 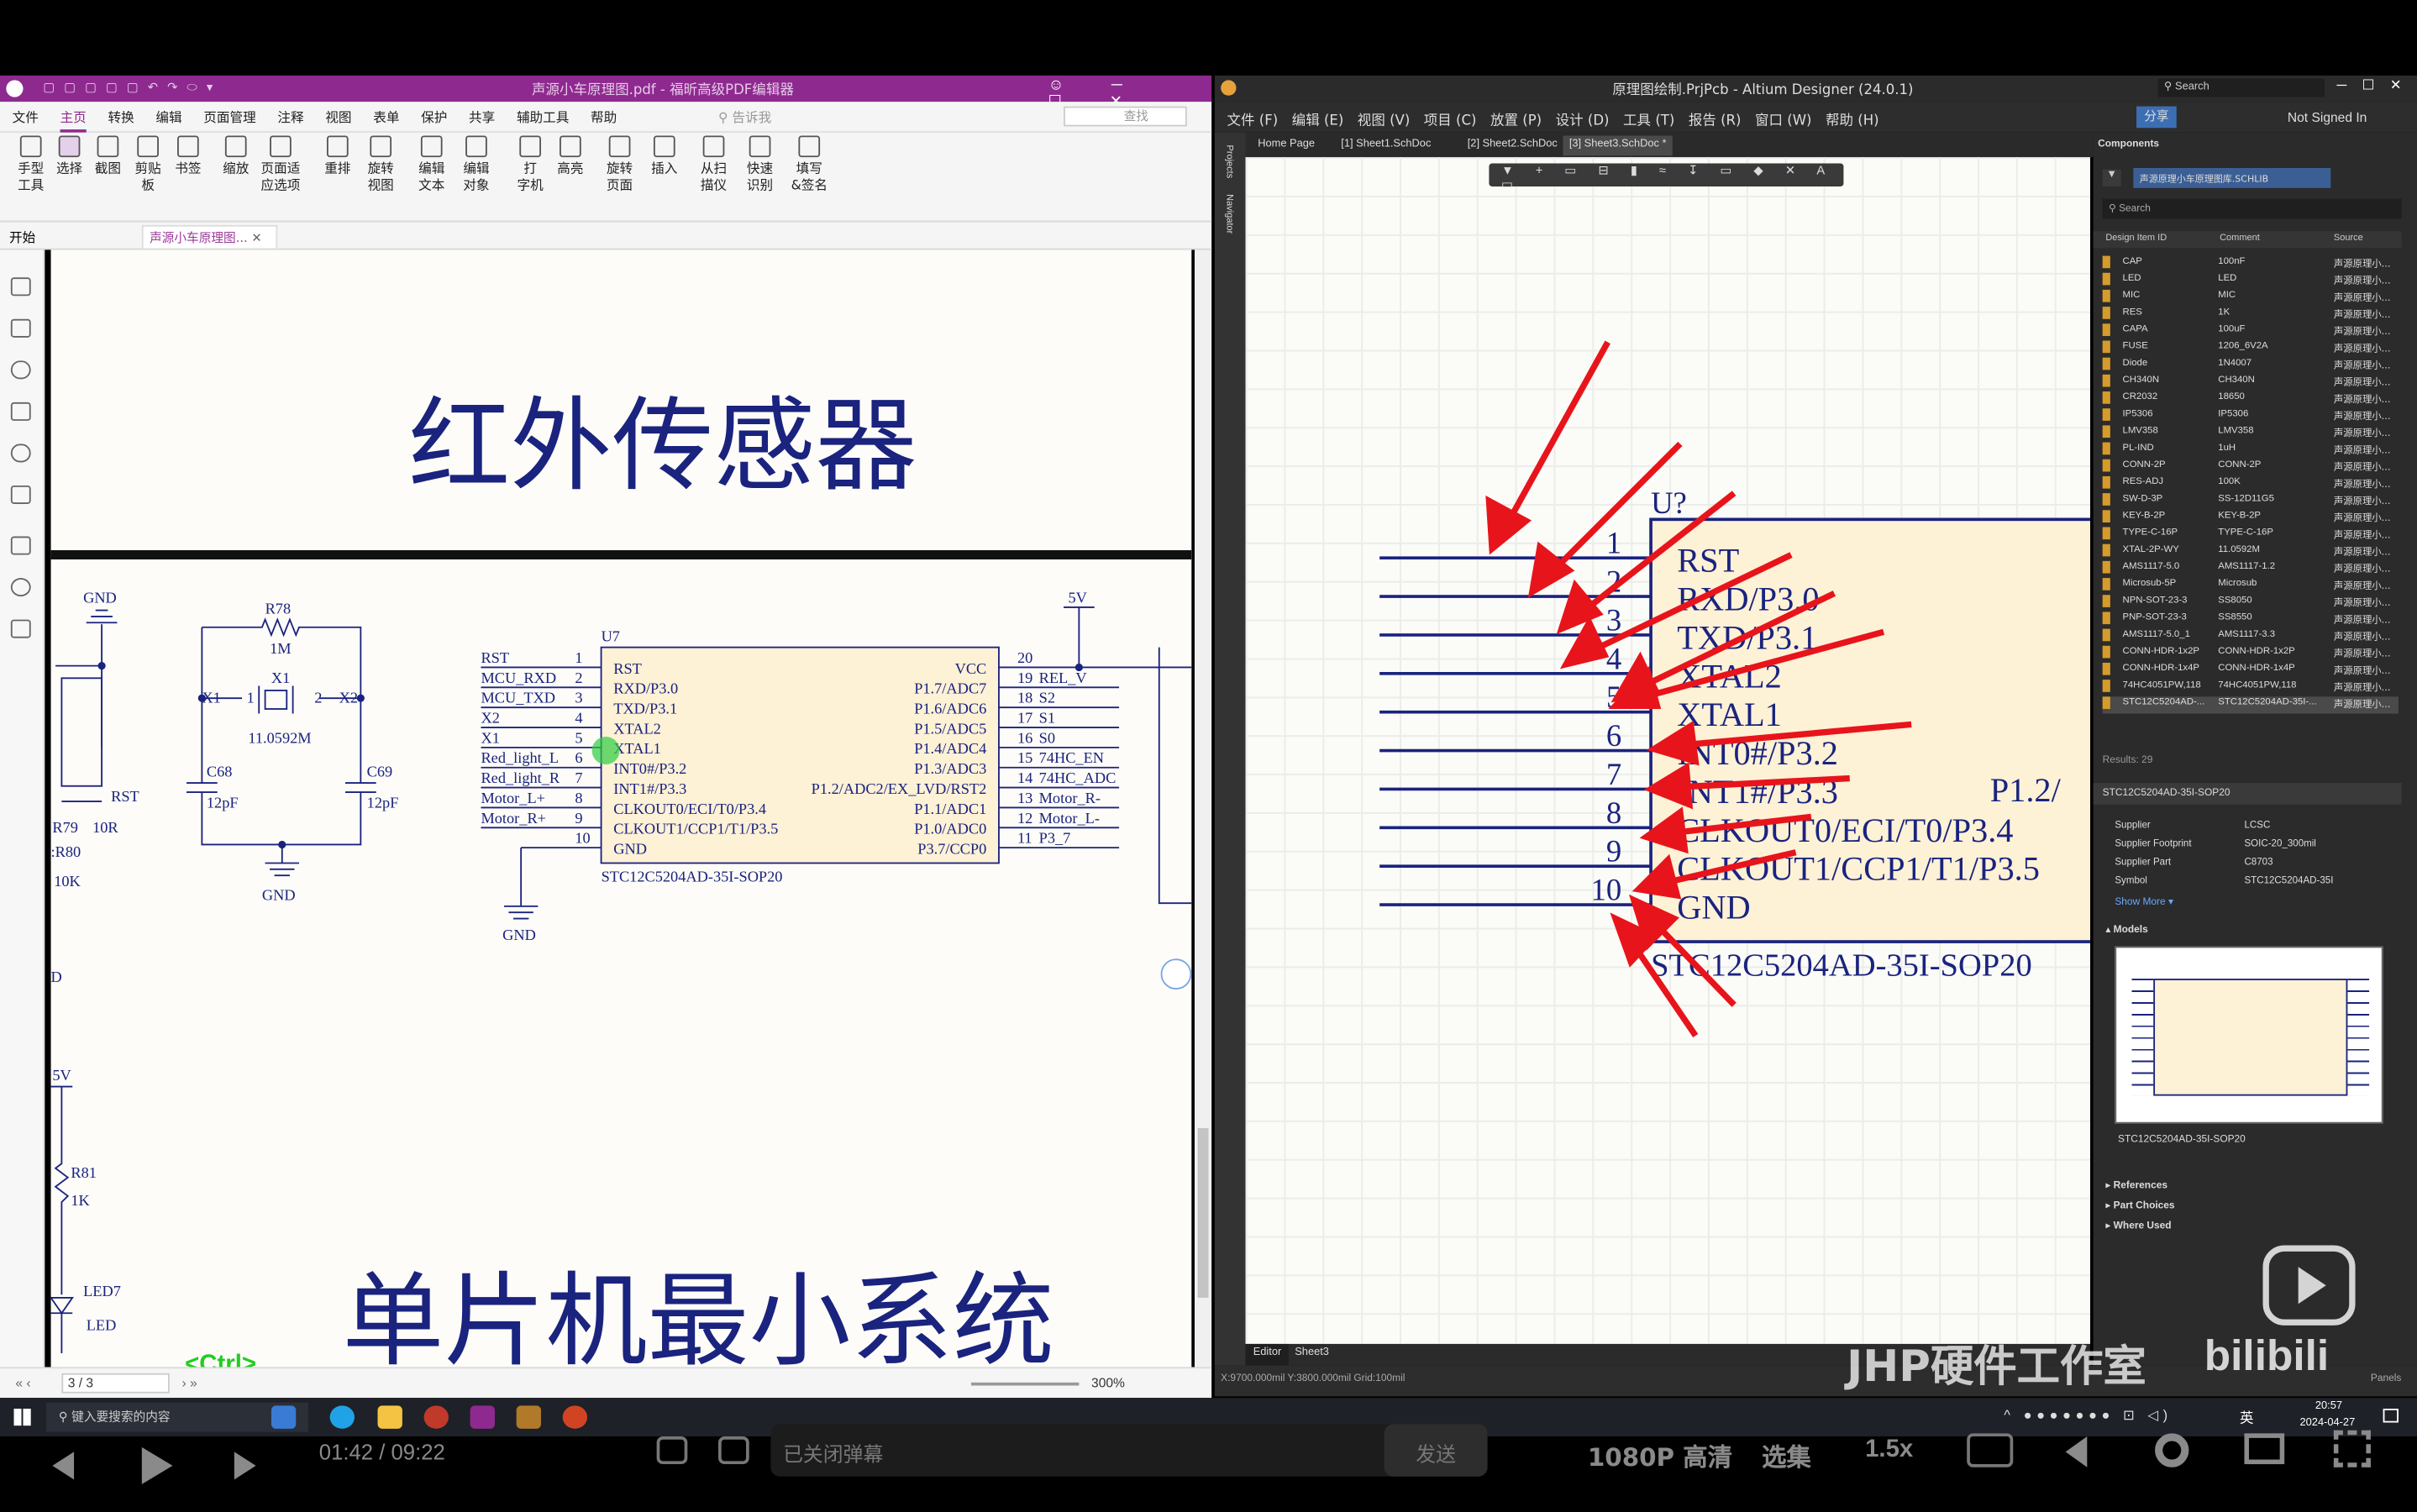 I want to click on ime-indicator: 英, so click(x=2247, y=1417).